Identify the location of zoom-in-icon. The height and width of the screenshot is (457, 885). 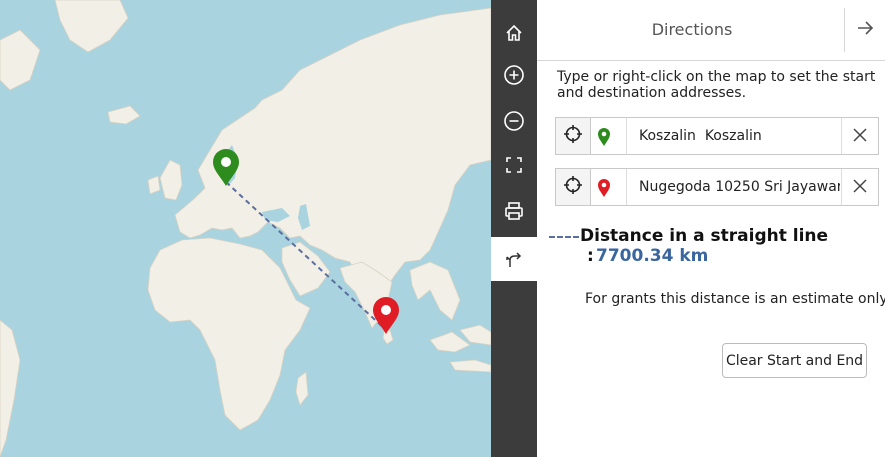
(514, 75).